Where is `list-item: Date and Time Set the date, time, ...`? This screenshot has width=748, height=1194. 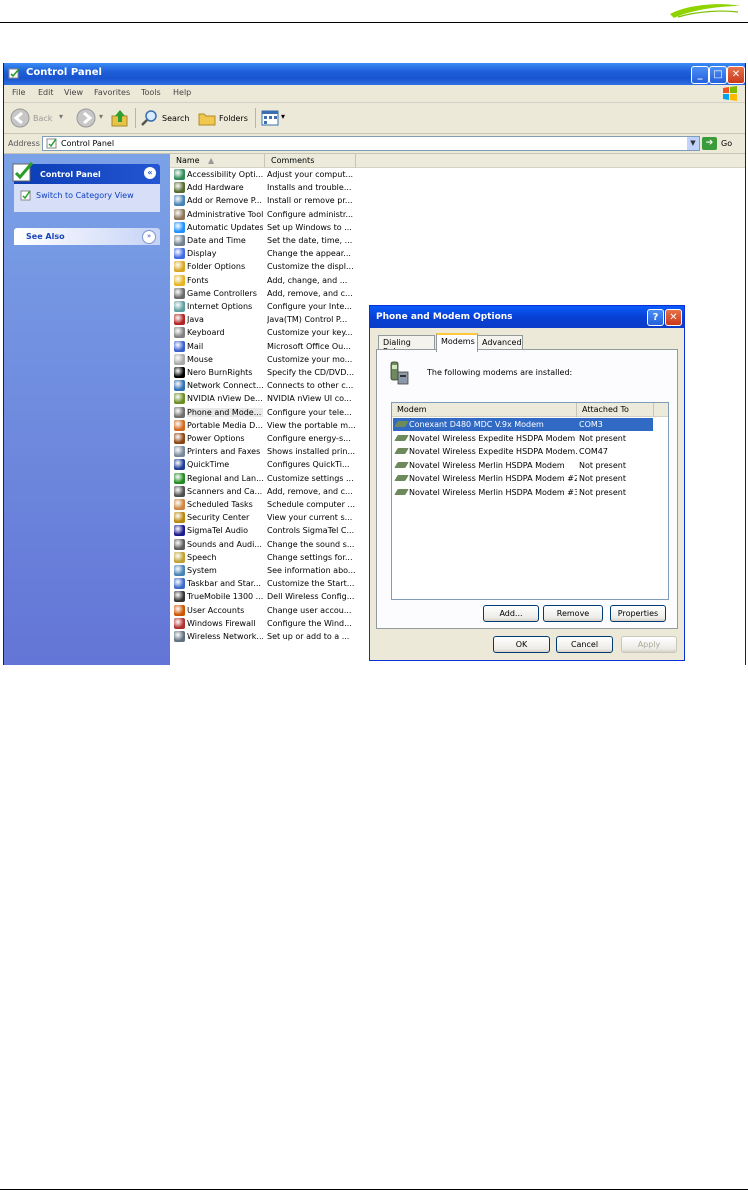 list-item: Date and Time Set the date, time, ... is located at coordinates (350, 240).